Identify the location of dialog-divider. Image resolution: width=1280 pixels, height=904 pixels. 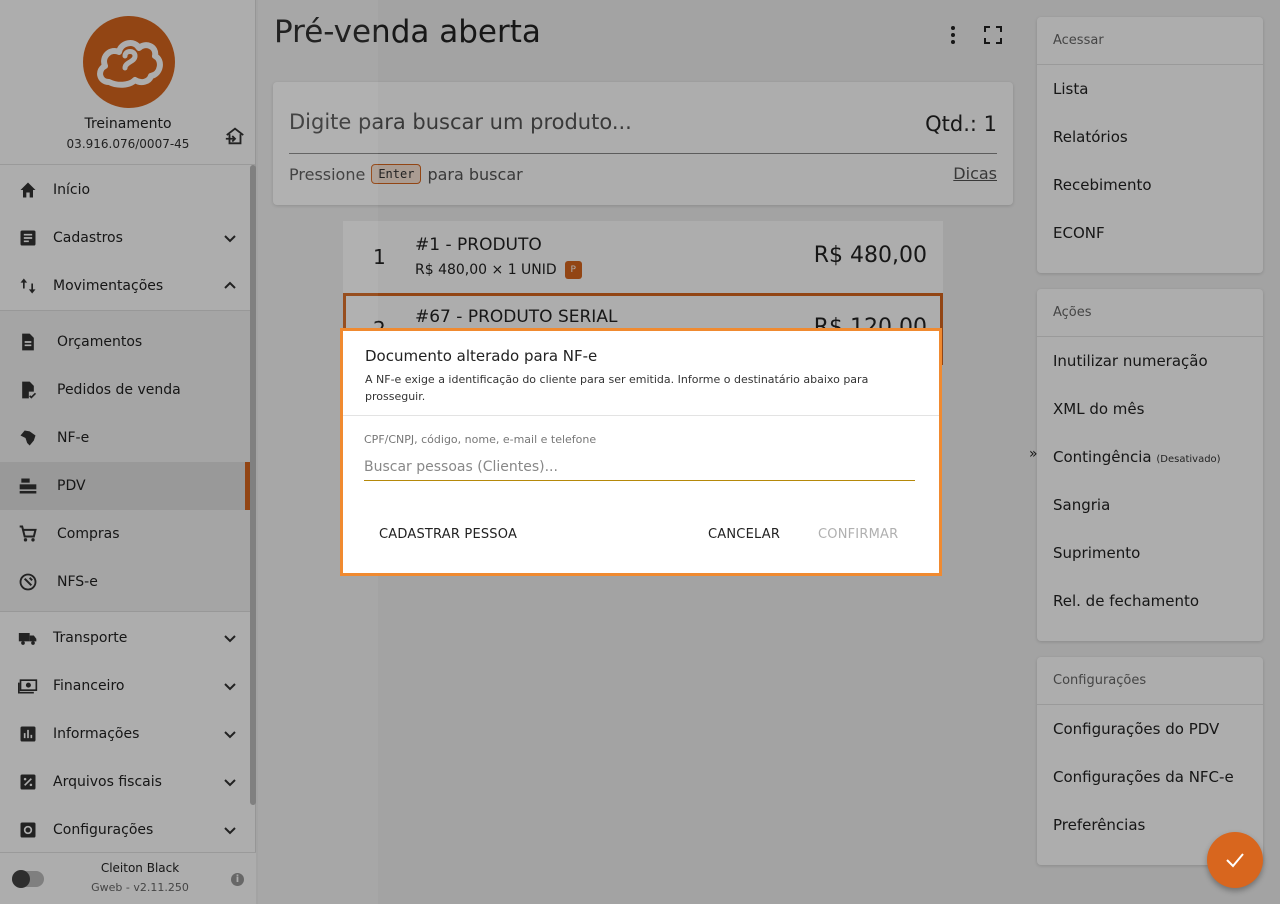
(641, 415).